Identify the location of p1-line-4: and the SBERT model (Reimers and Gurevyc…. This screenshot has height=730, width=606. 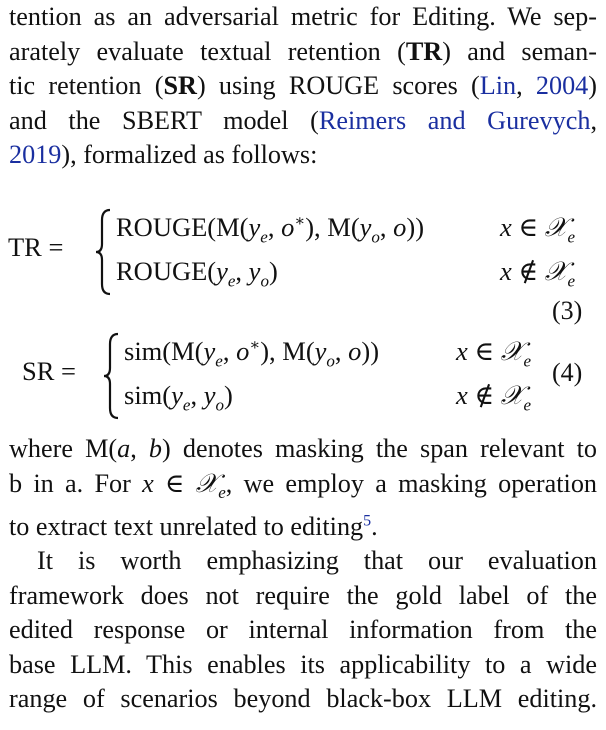
(303, 120).